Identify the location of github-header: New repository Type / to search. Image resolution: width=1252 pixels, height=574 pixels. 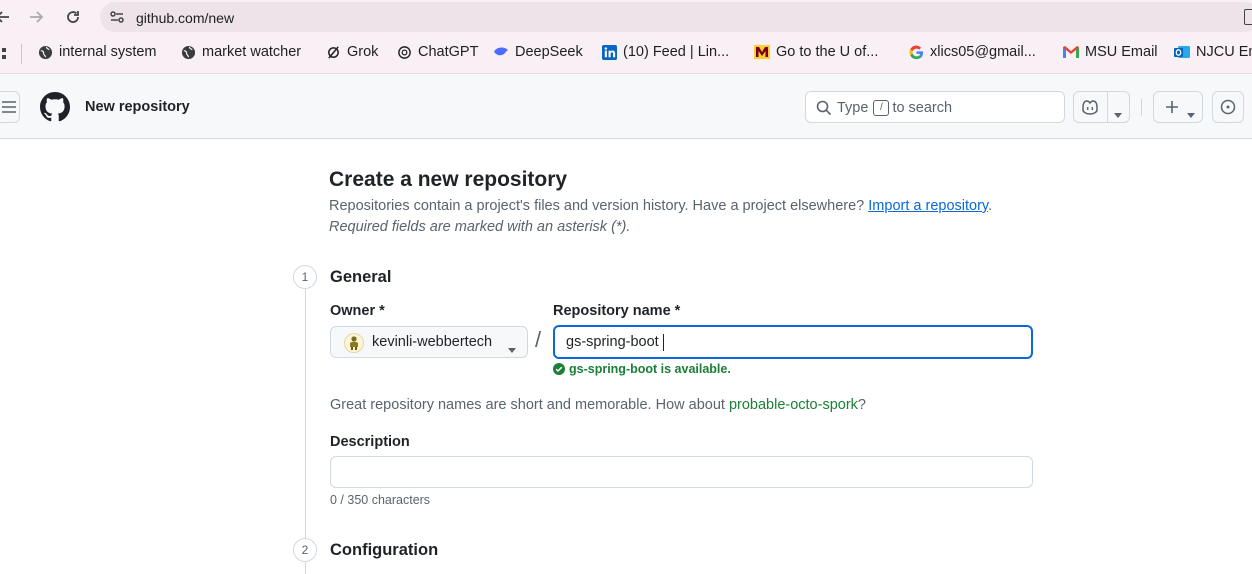
(626, 107).